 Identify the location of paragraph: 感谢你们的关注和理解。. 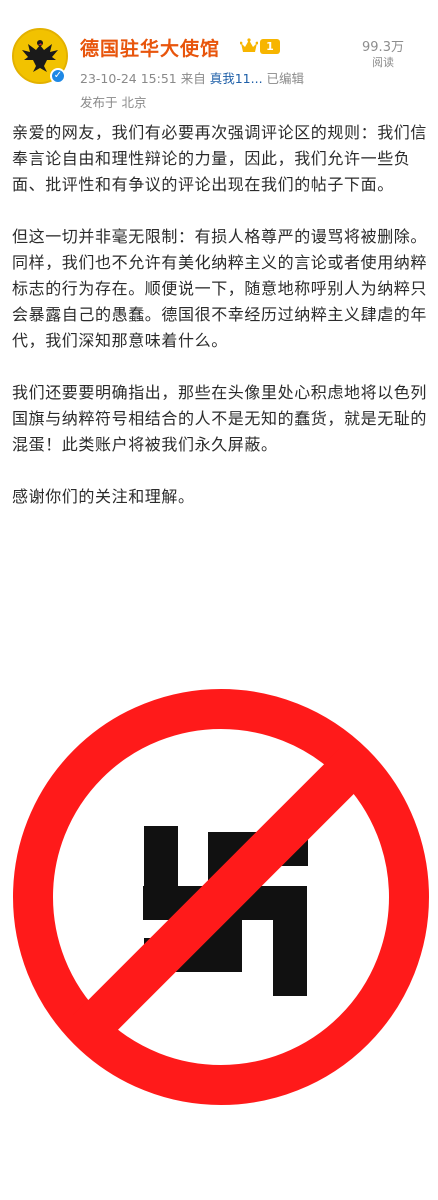
(103, 496).